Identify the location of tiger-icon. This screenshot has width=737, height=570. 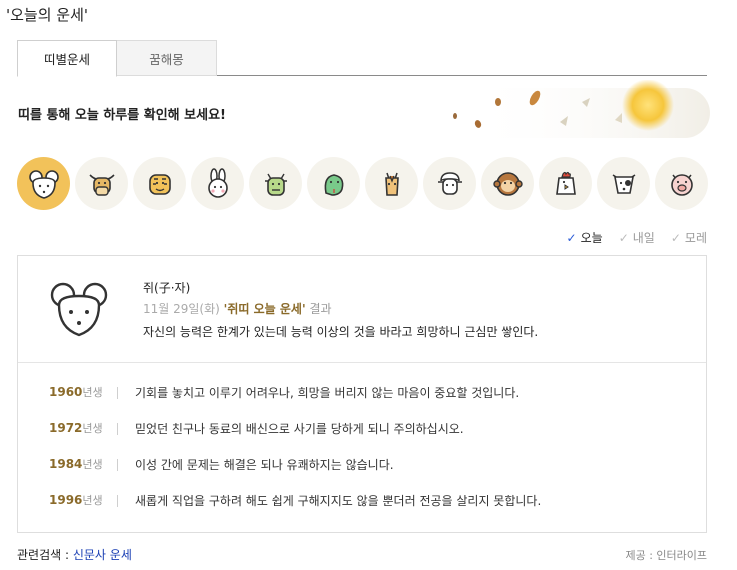
(159, 184).